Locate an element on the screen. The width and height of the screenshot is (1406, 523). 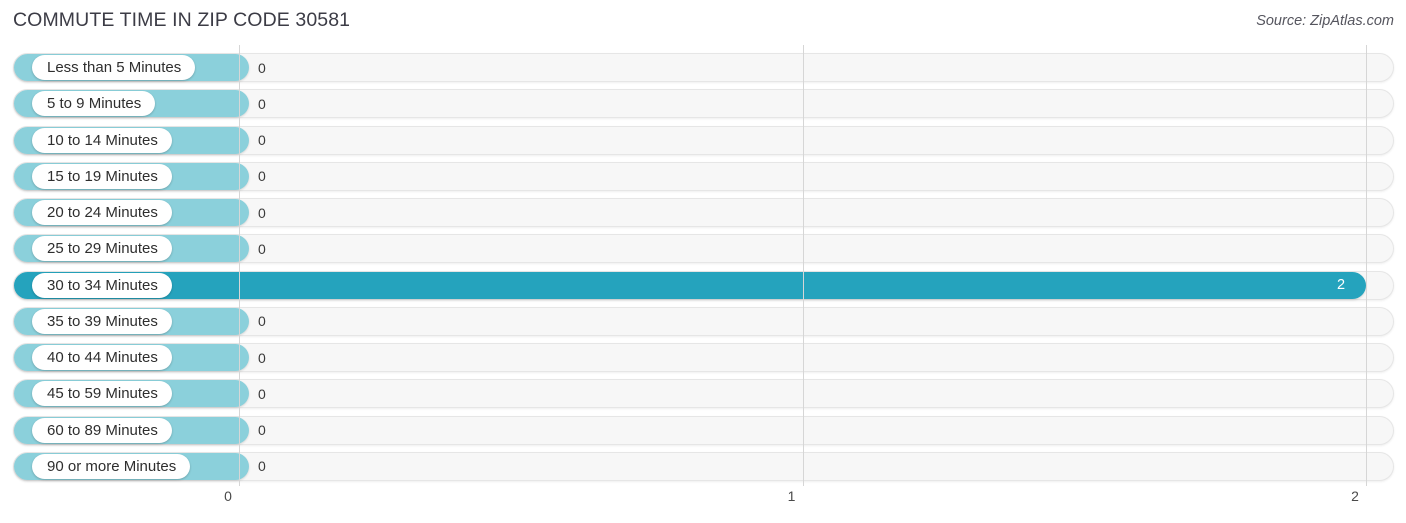
bar-category-label-text: 60 to 89 Minutes is located at coordinates (102, 430).